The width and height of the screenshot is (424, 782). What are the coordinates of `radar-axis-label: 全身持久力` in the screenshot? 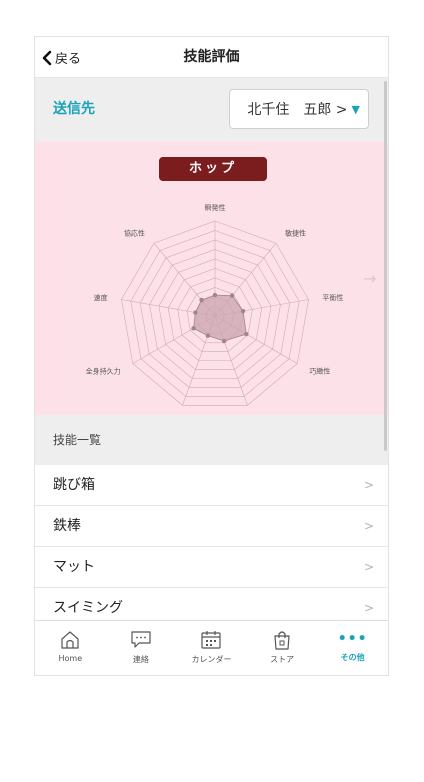 It's located at (103, 371).